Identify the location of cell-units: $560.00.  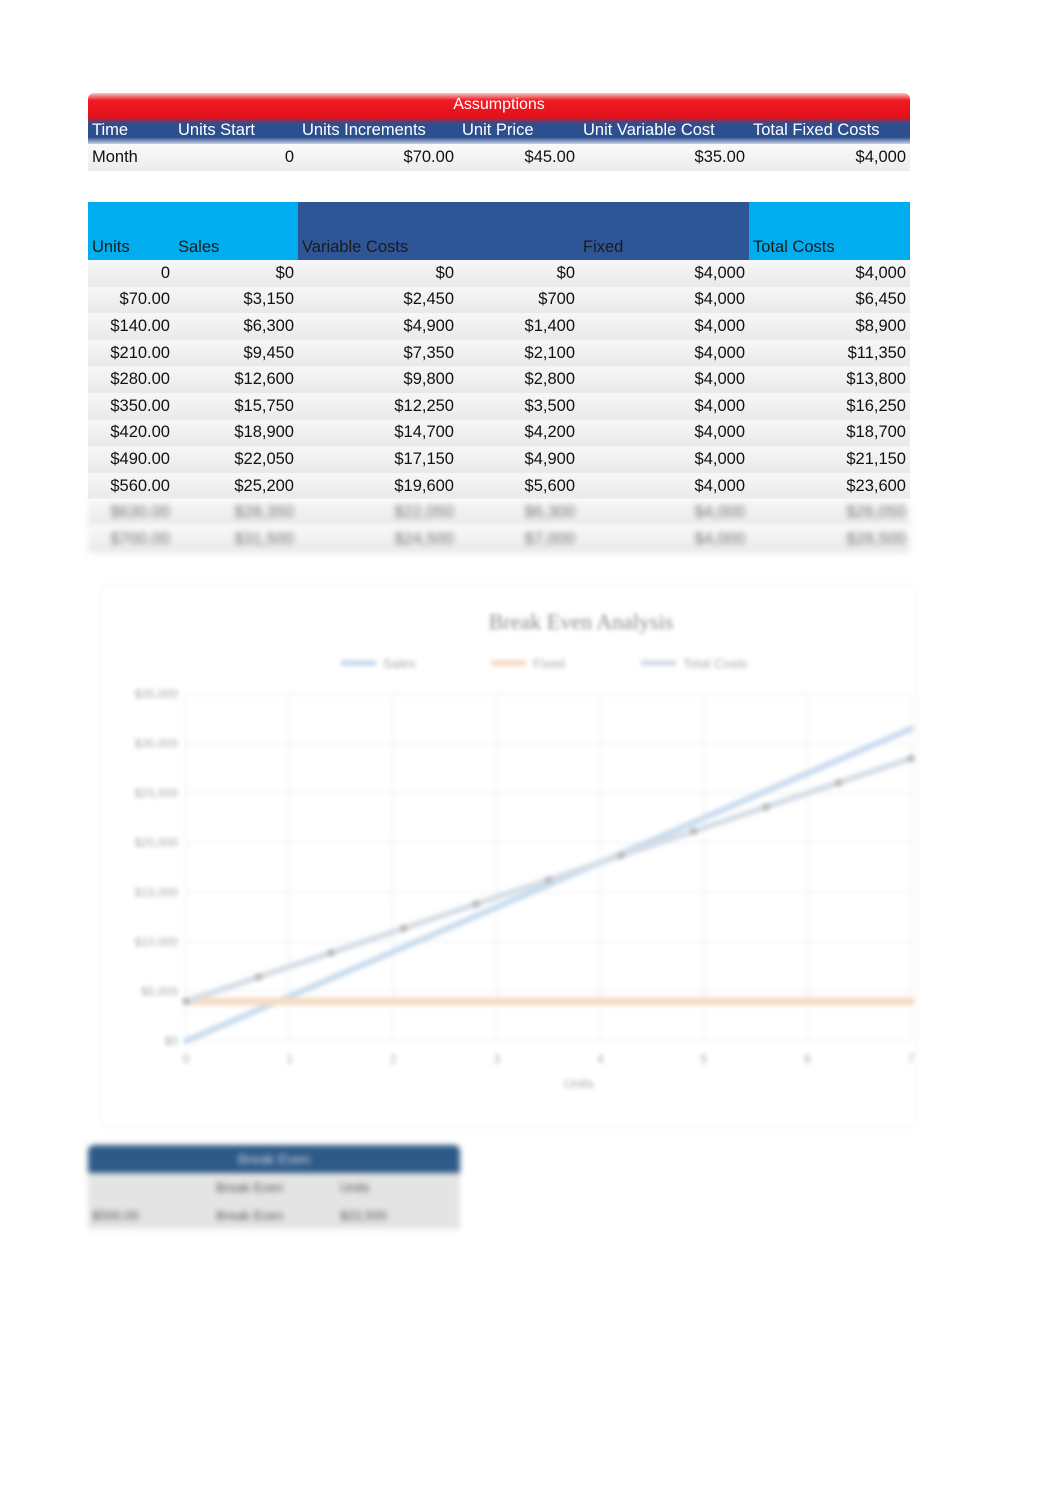
(131, 486).